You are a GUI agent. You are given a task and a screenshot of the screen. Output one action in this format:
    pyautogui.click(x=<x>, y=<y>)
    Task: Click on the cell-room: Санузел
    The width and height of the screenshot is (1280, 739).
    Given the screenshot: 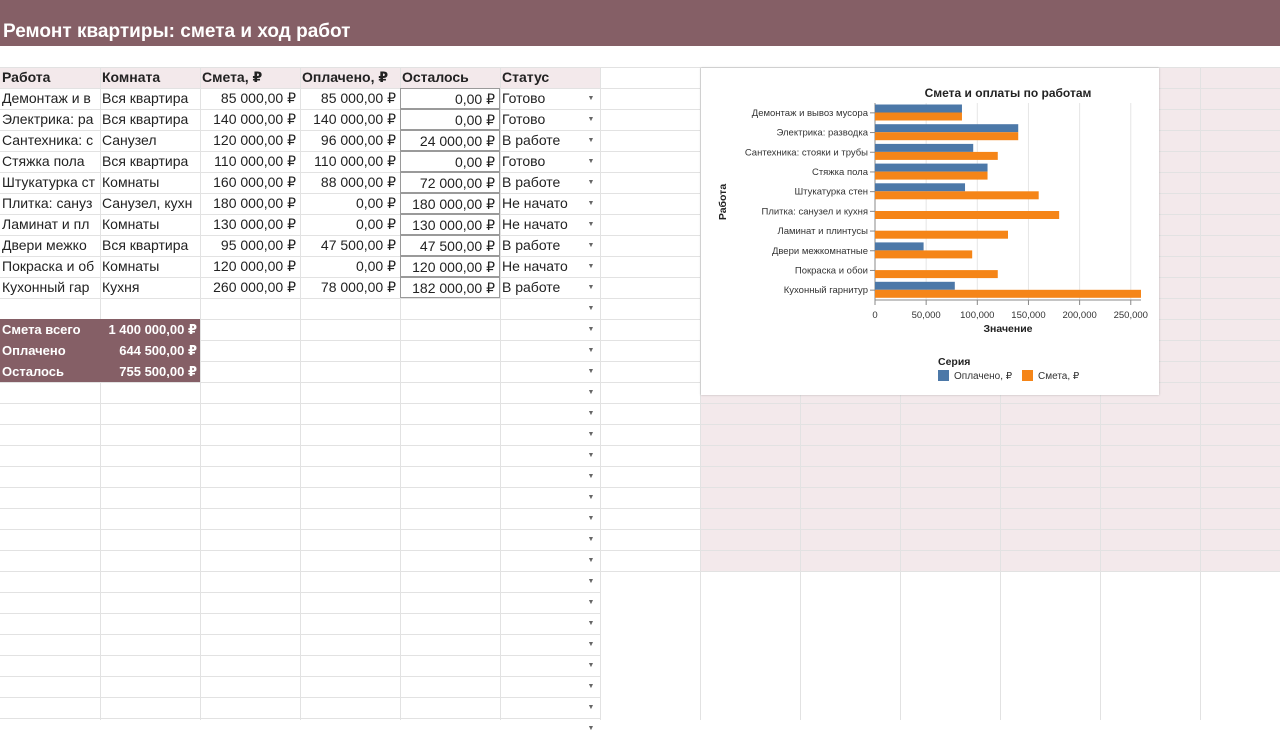 What is the action you would take?
    pyautogui.click(x=150, y=140)
    